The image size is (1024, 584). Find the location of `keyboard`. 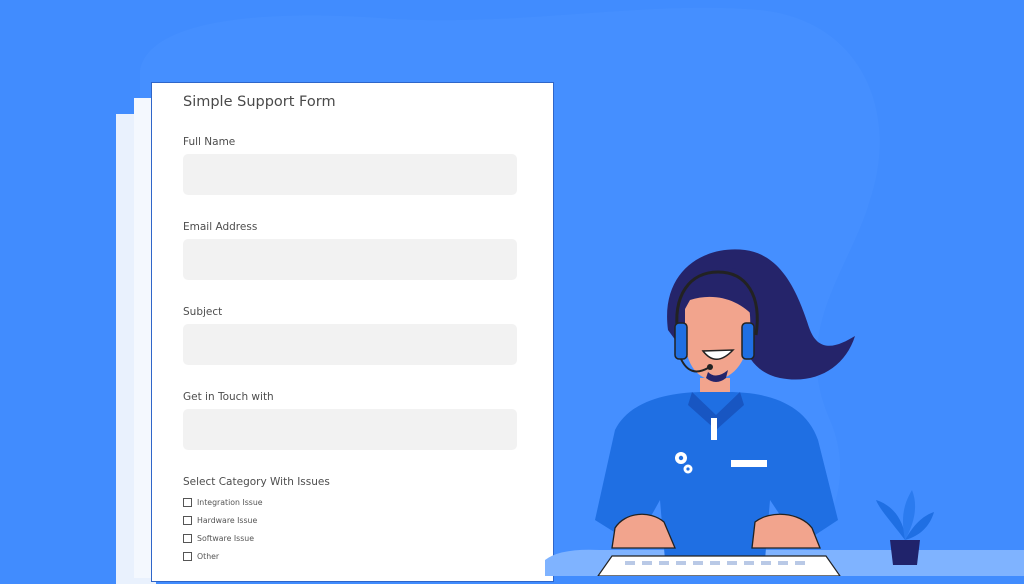

keyboard is located at coordinates (719, 565).